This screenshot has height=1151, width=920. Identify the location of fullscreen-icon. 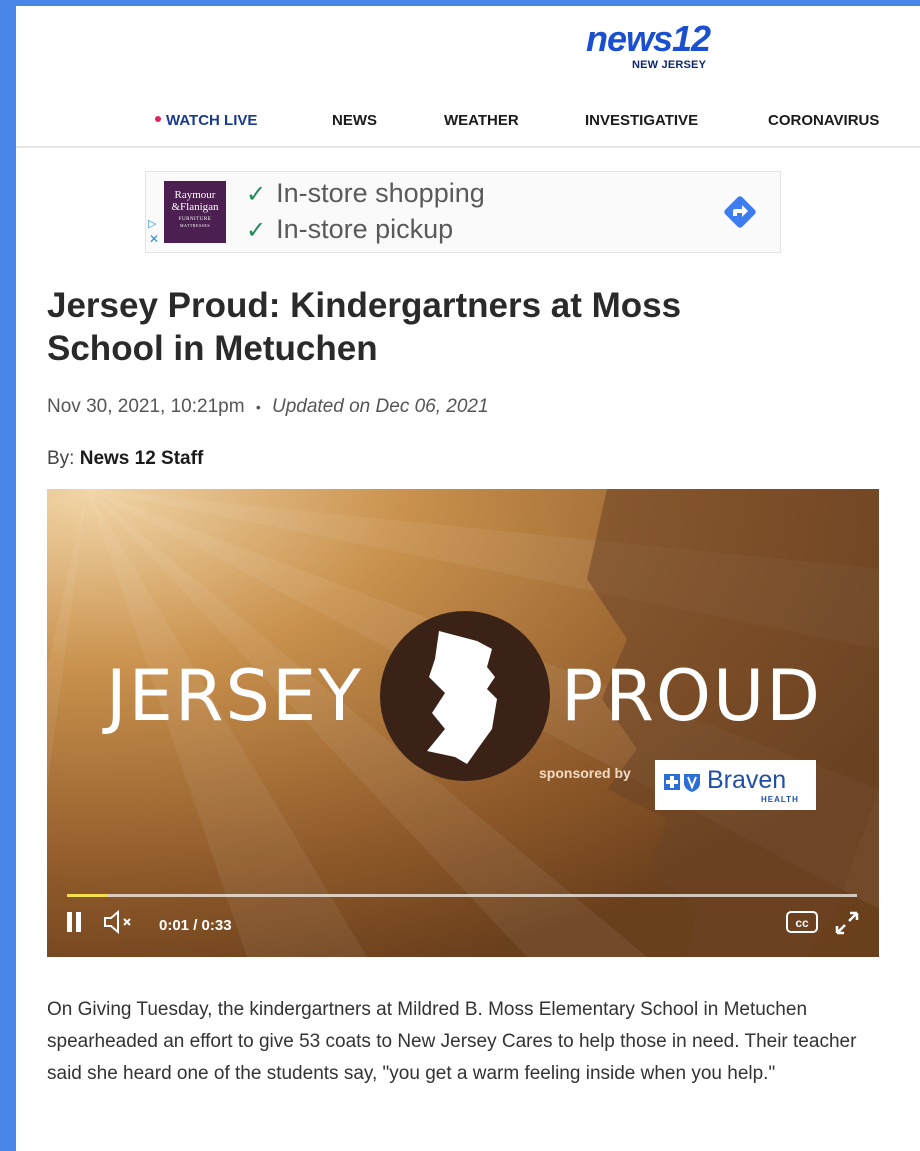
(847, 923).